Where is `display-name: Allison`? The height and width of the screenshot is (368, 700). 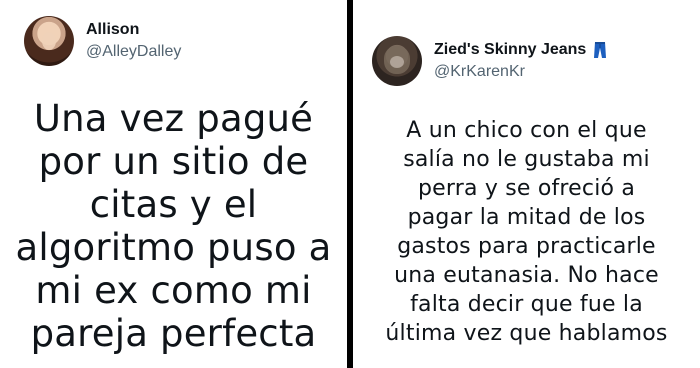
display-name: Allison is located at coordinates (112, 30).